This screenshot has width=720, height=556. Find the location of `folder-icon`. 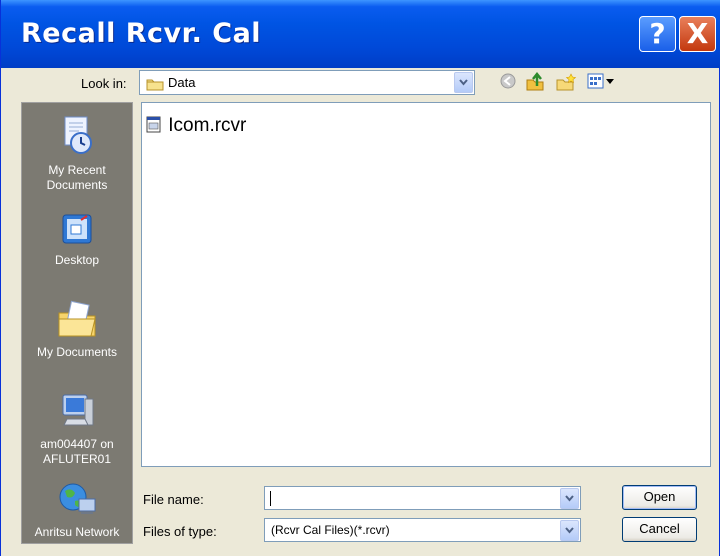

folder-icon is located at coordinates (155, 85).